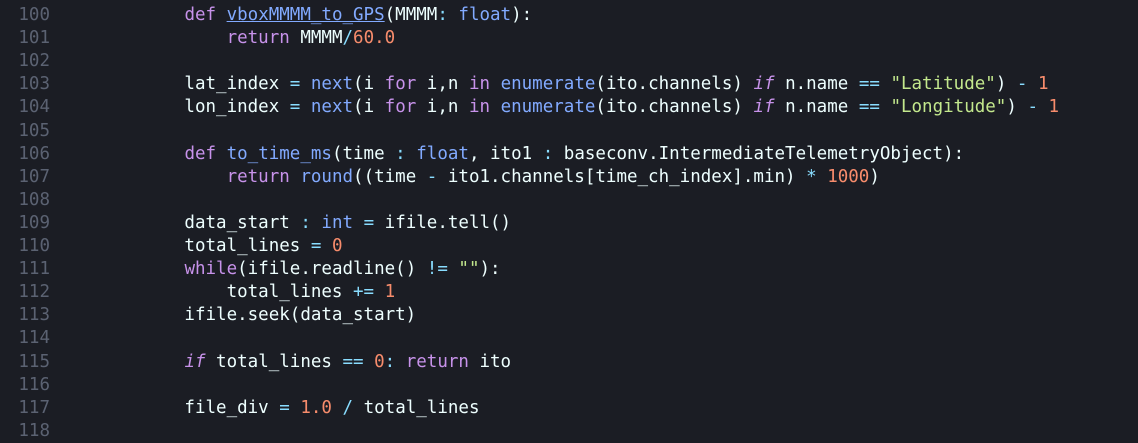 Image resolution: width=1138 pixels, height=443 pixels. I want to click on code-line: 115 if total_lines == 0: return ito, so click(569, 362).